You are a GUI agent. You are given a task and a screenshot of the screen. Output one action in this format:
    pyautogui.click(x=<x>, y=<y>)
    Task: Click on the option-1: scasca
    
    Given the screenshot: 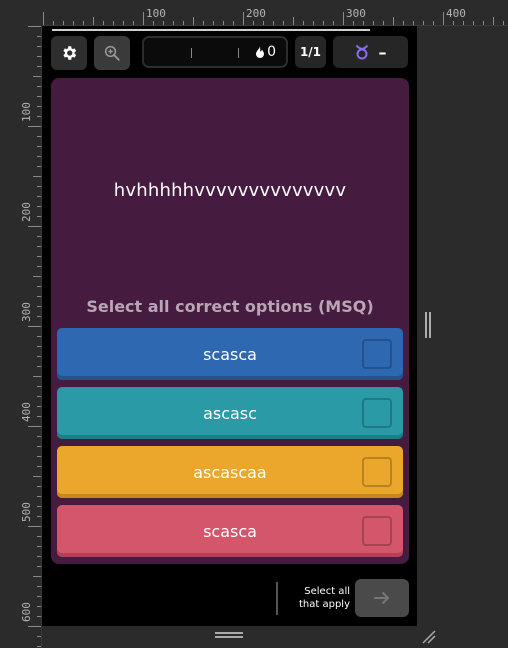 What is the action you would take?
    pyautogui.click(x=230, y=354)
    